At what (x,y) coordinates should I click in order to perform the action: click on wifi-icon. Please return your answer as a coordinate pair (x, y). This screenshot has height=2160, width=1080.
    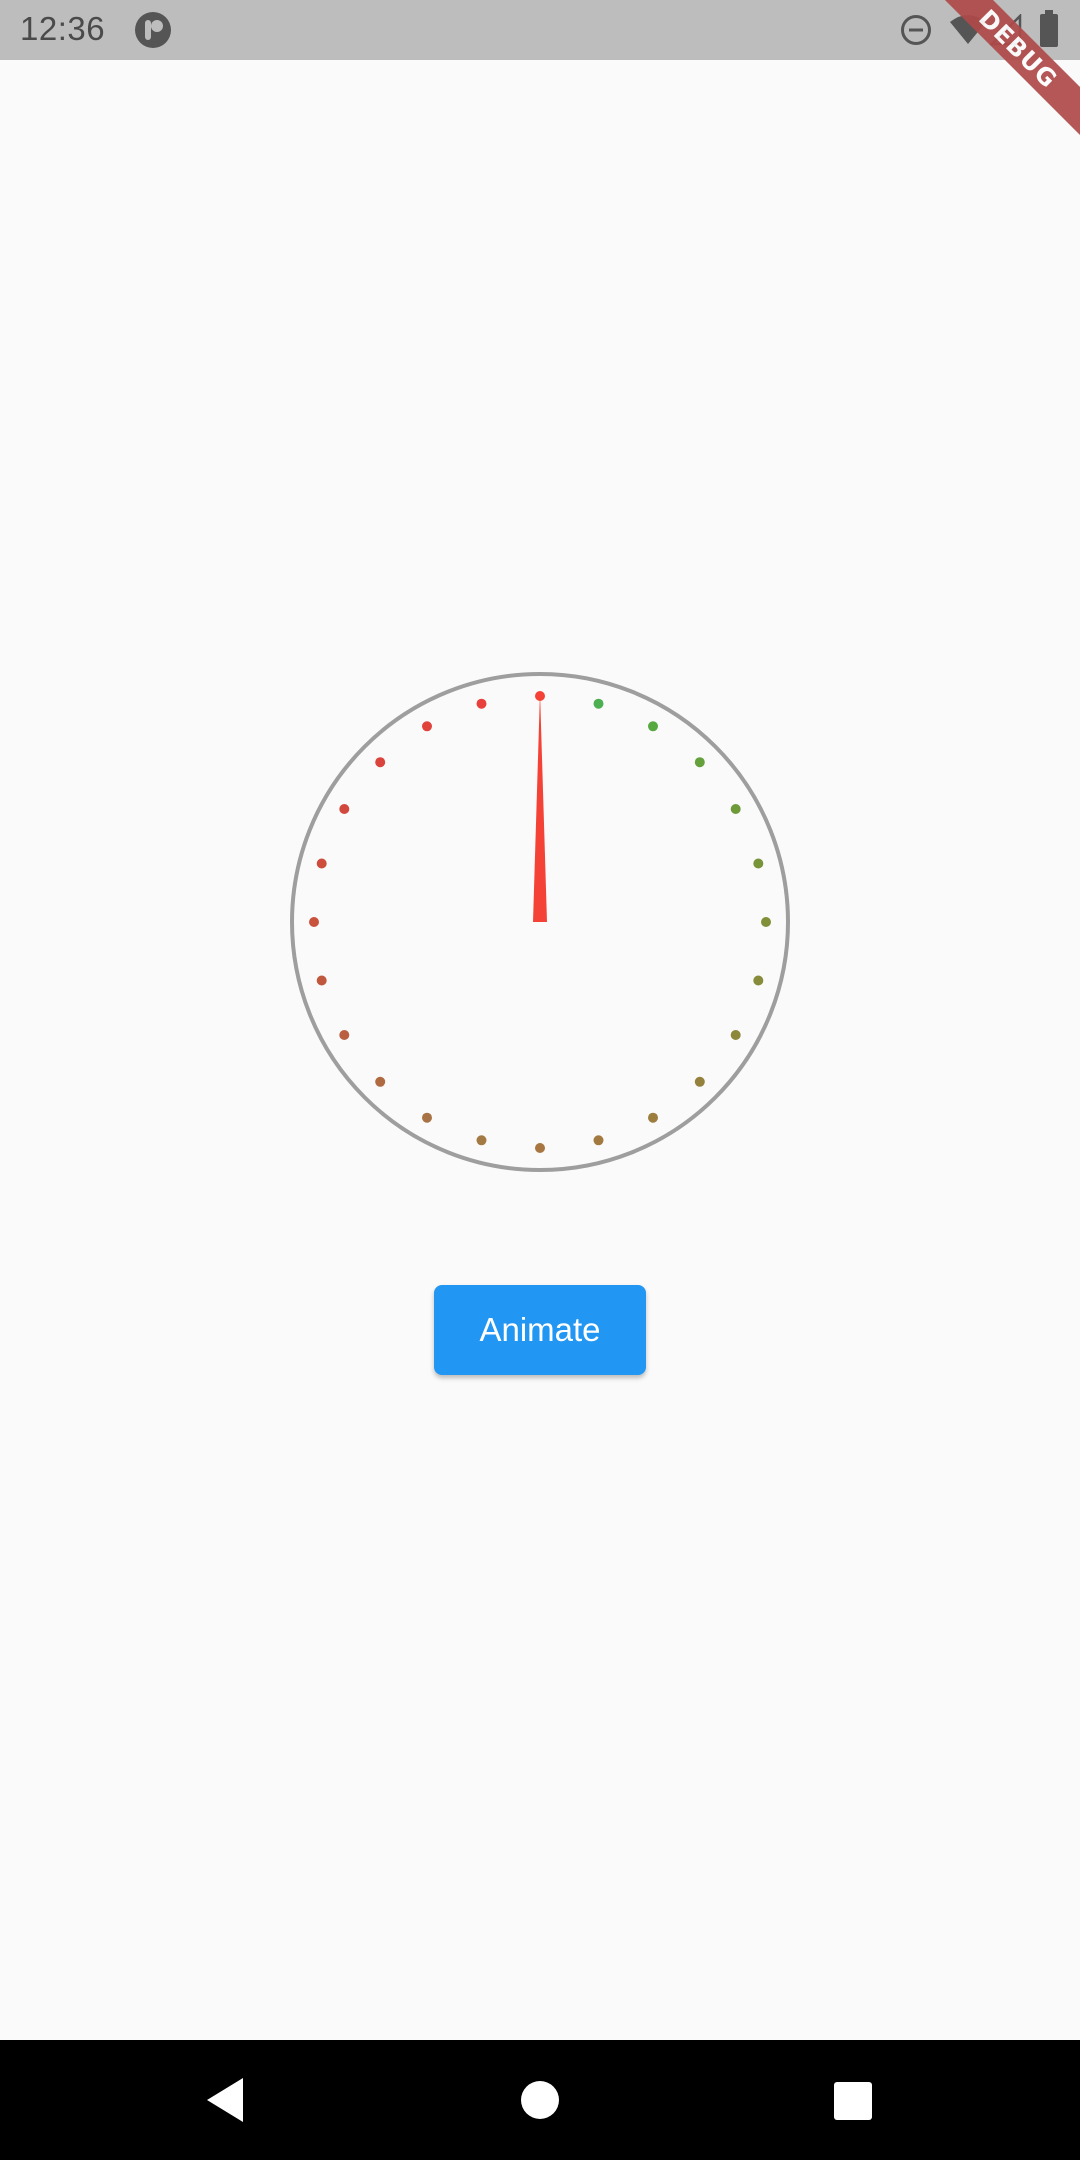
    Looking at the image, I should click on (968, 29).